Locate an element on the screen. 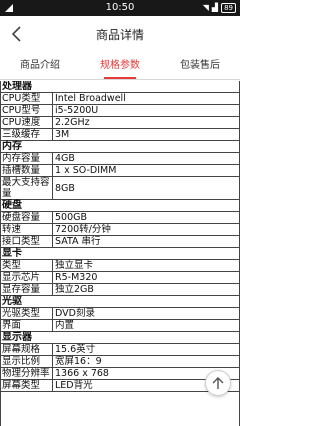 The height and width of the screenshot is (426, 320). section-optical: 光驱 is located at coordinates (120, 302).